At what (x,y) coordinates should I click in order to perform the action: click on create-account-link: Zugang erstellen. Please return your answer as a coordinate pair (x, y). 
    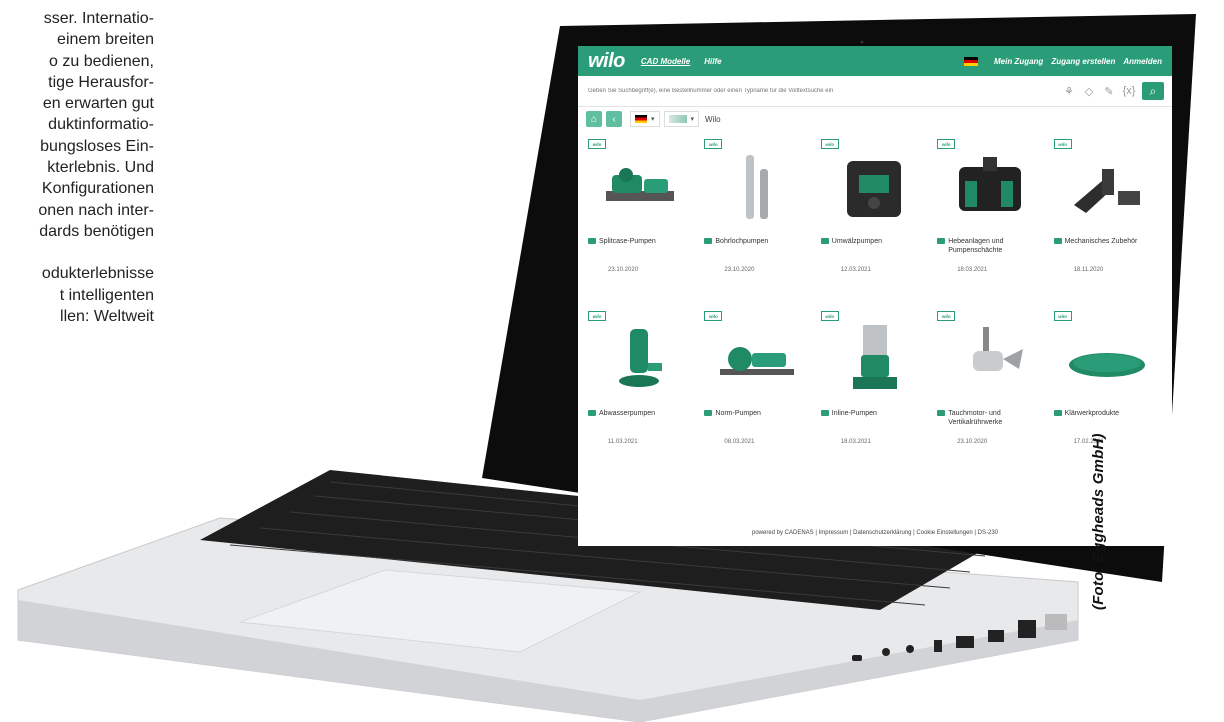
    Looking at the image, I should click on (1083, 61).